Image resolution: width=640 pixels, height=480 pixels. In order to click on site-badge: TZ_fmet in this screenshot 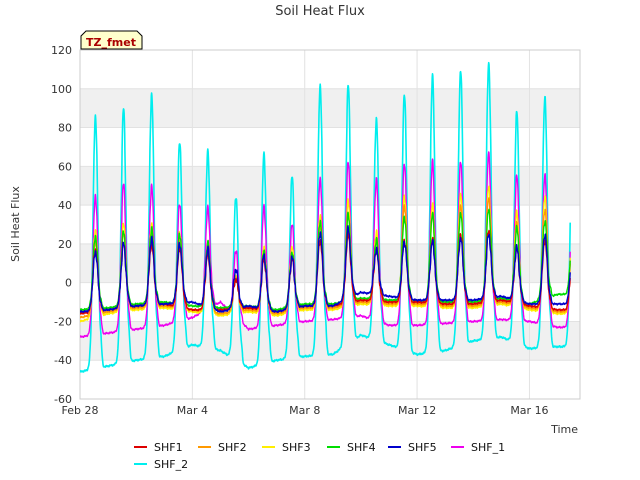, I will do `click(111, 40)`.